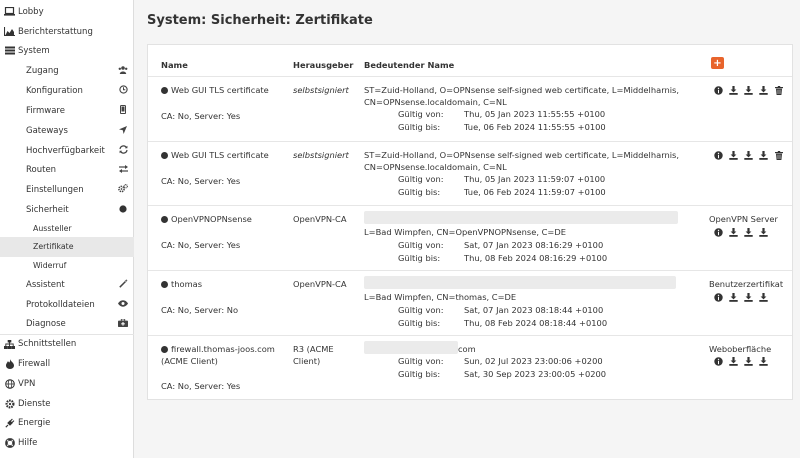  I want to click on sidebar-item-settings: Einstellungen, so click(67, 190).